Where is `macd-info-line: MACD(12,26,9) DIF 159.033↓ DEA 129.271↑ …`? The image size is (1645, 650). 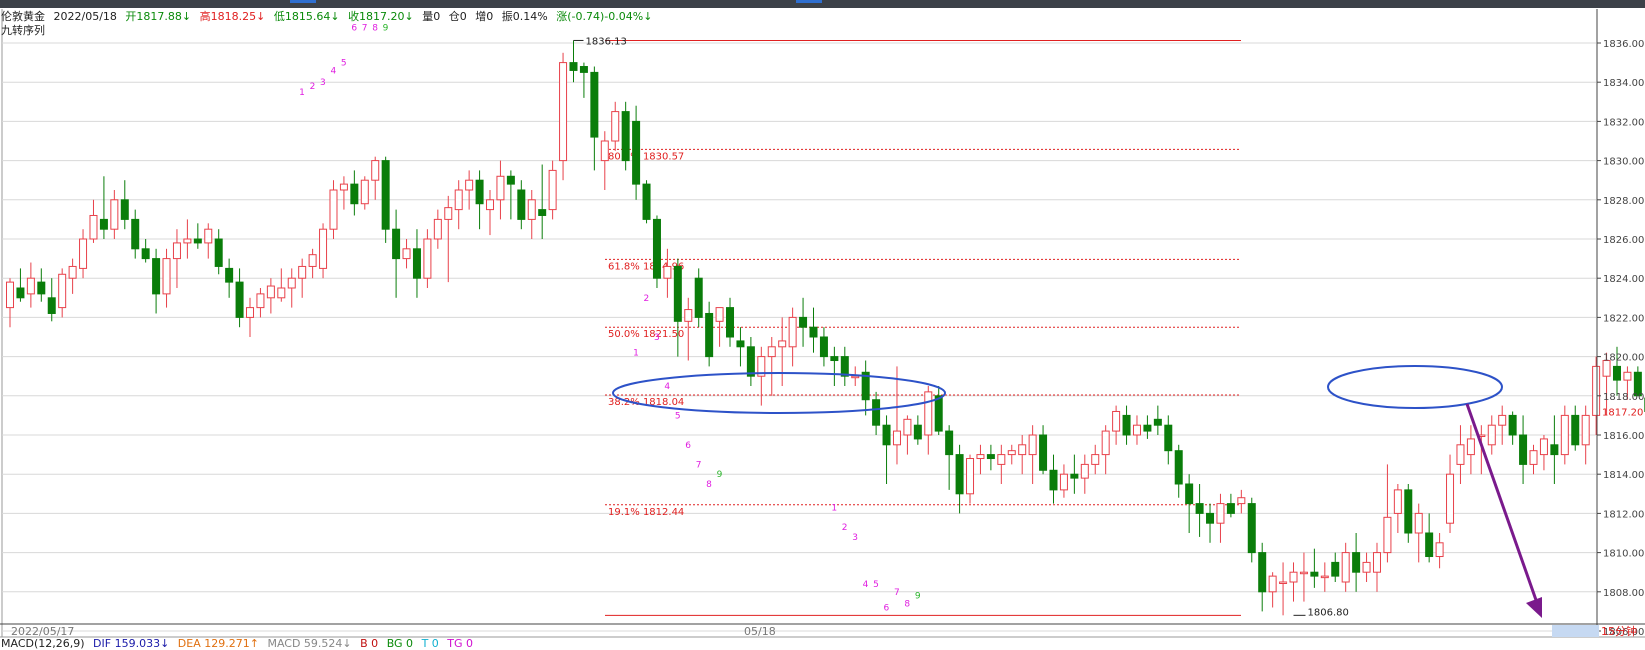 macd-info-line: MACD(12,26,9) DIF 159.033↓ DEA 129.271↑ … is located at coordinates (237, 644).